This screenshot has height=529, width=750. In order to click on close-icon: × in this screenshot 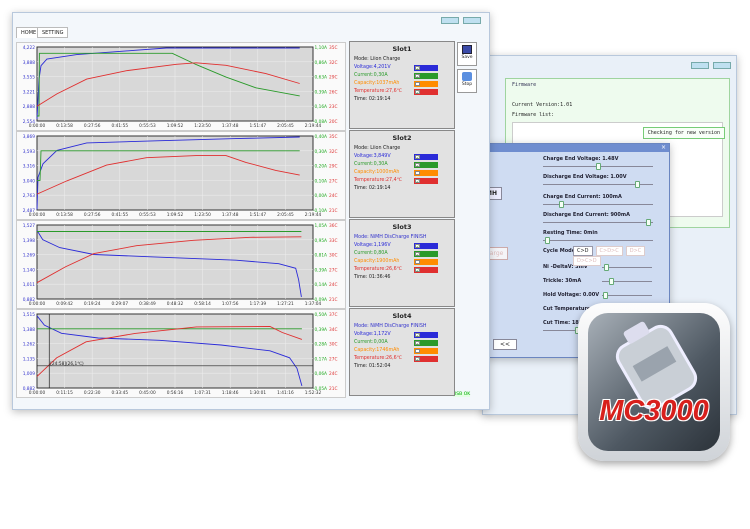, I will do `click(663, 147)`.